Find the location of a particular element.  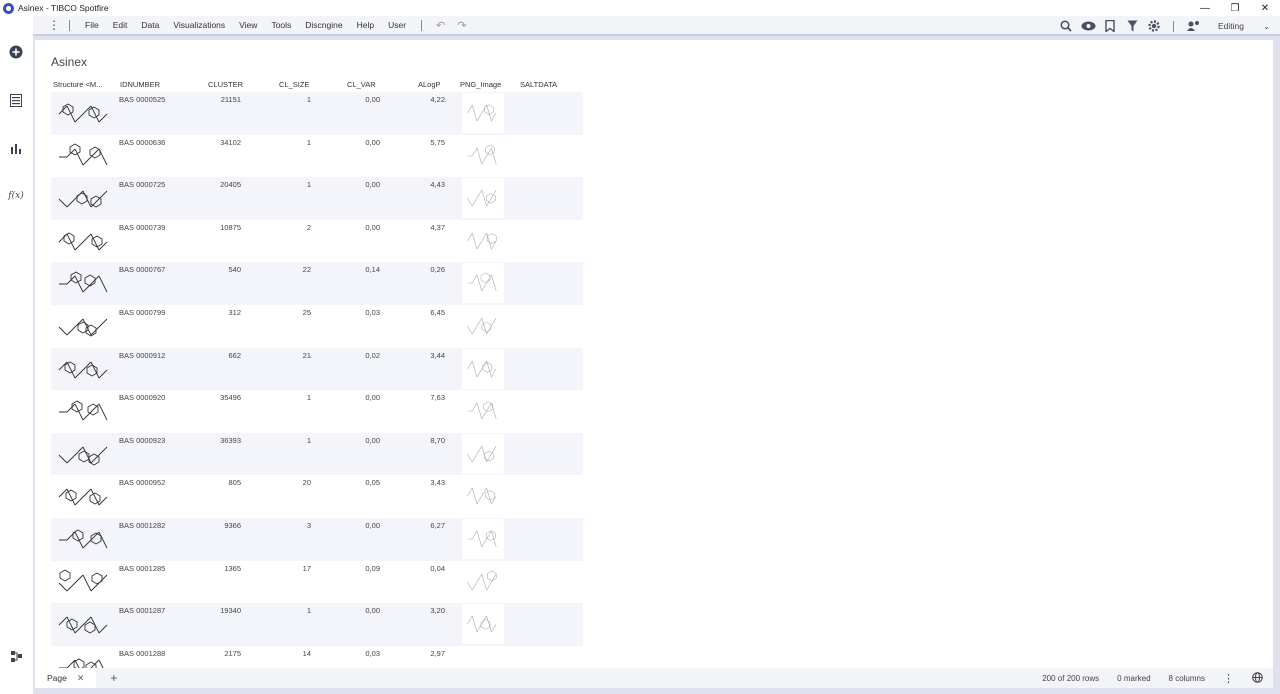

table-row: BAS 0000767 540 22 0,14 0,26 is located at coordinates (317, 283).